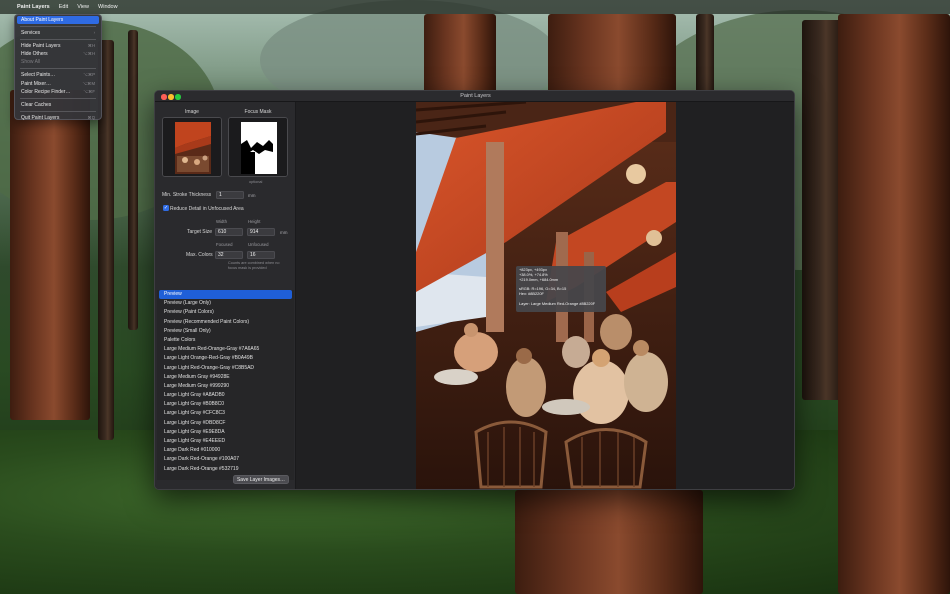  Describe the element at coordinates (164, 97) in the screenshot. I see `close-window-button` at that location.